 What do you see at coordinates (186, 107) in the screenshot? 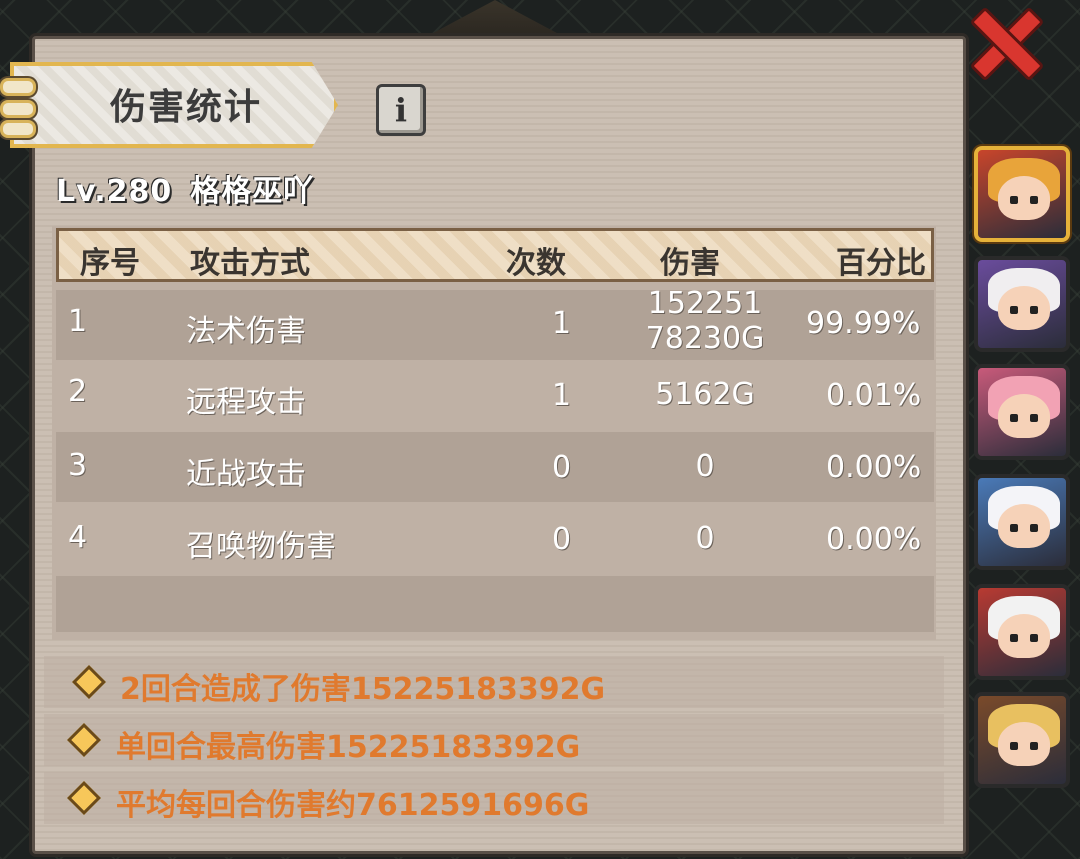
I see `panel-title: 伤害统计` at bounding box center [186, 107].